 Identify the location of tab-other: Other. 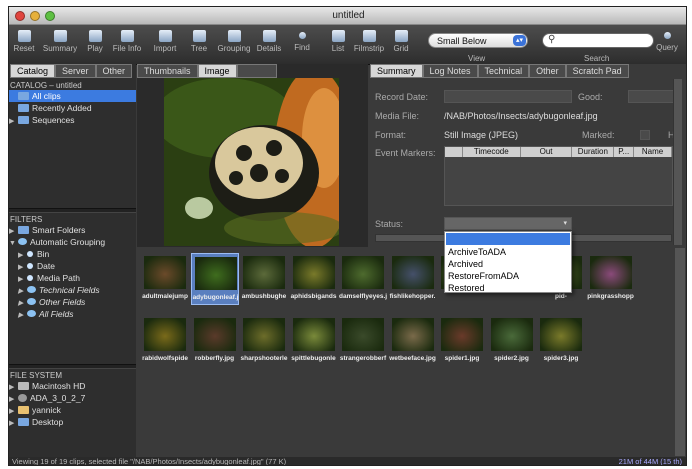
(114, 71).